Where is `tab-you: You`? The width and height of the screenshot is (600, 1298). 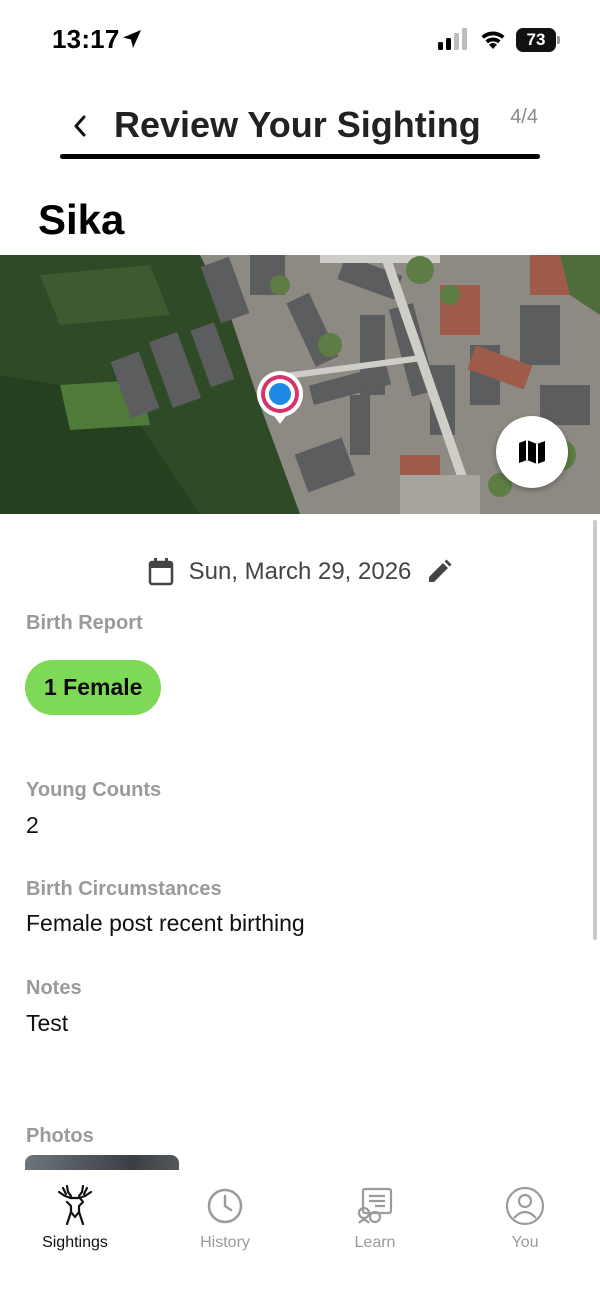
tab-you: You is located at coordinates (525, 1219).